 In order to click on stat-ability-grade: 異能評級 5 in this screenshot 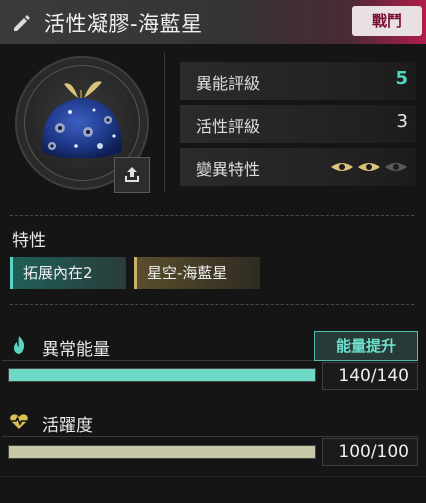, I will do `click(298, 81)`.